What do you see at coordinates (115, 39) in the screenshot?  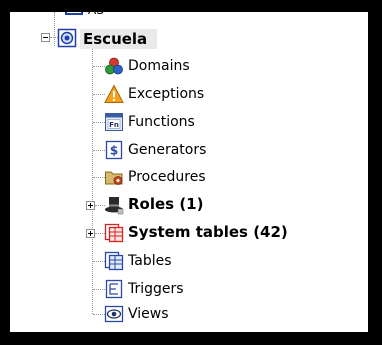 I see `tree-node-escuela: Escuela` at bounding box center [115, 39].